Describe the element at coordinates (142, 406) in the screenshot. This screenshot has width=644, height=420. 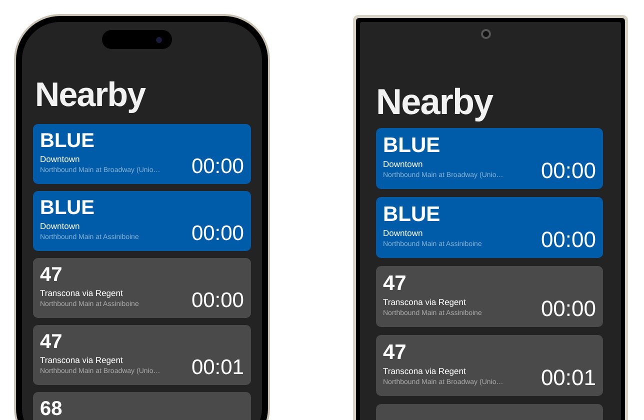
I see `route-card: 68` at that location.